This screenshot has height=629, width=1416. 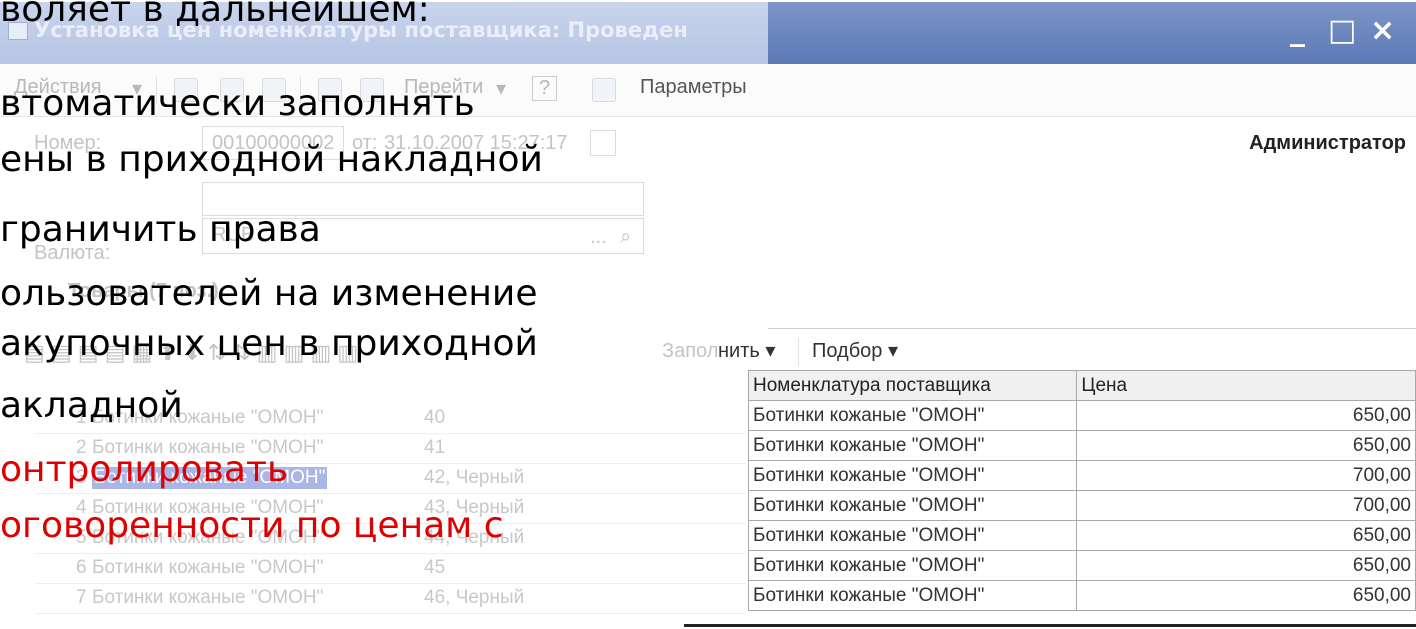 What do you see at coordinates (91, 405) in the screenshot?
I see `slide-bullet-line: акладной` at bounding box center [91, 405].